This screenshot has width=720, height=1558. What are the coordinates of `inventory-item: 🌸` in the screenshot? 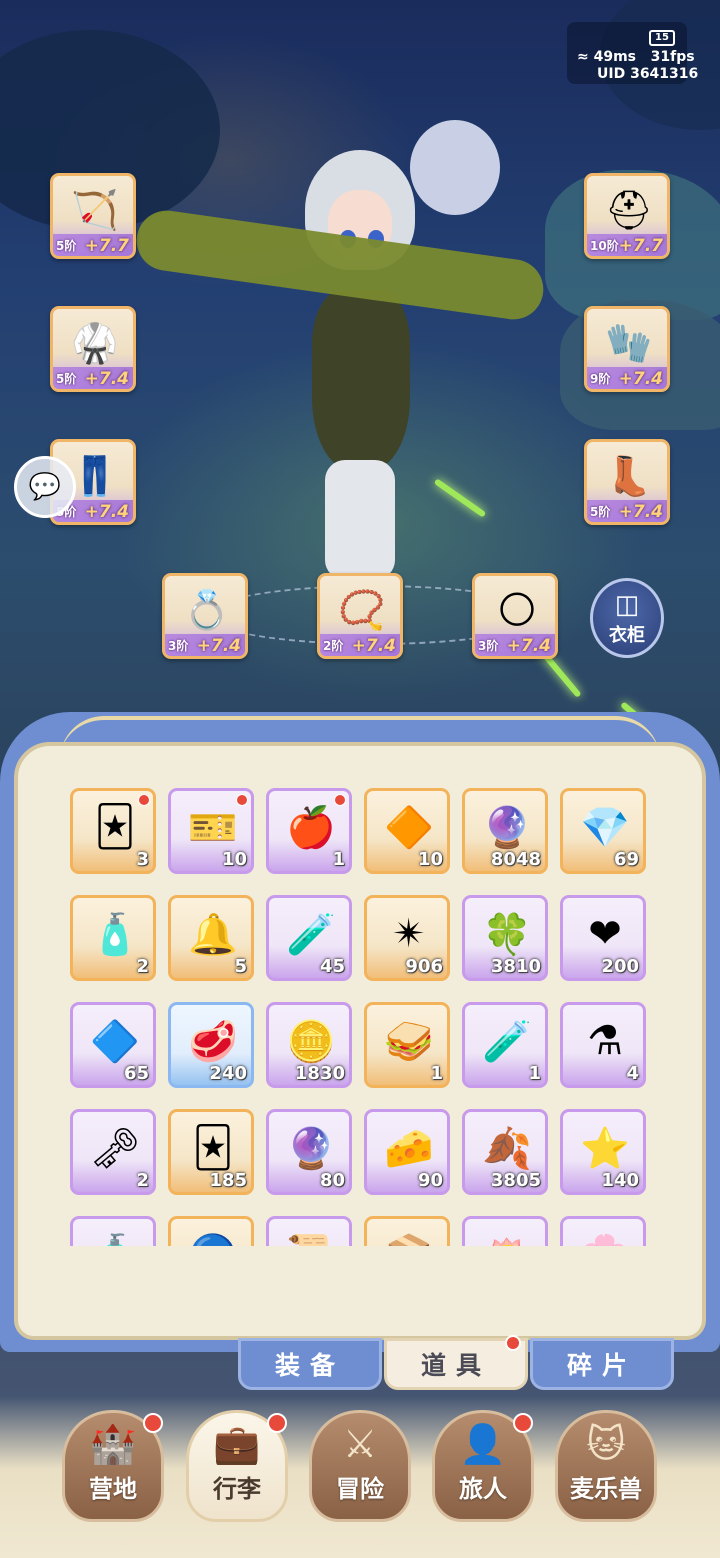 It's located at (603, 1231).